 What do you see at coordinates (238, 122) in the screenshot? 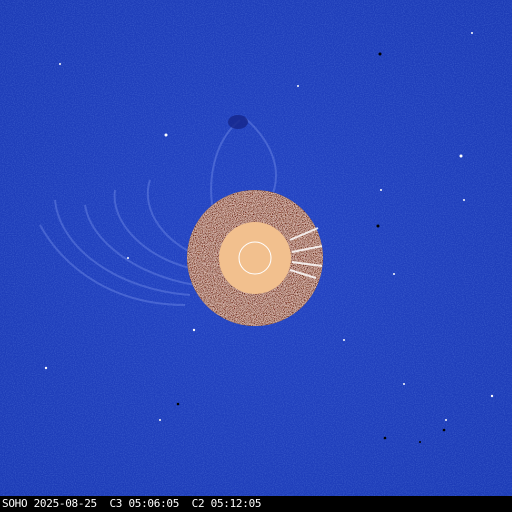
I see `dark-feature` at bounding box center [238, 122].